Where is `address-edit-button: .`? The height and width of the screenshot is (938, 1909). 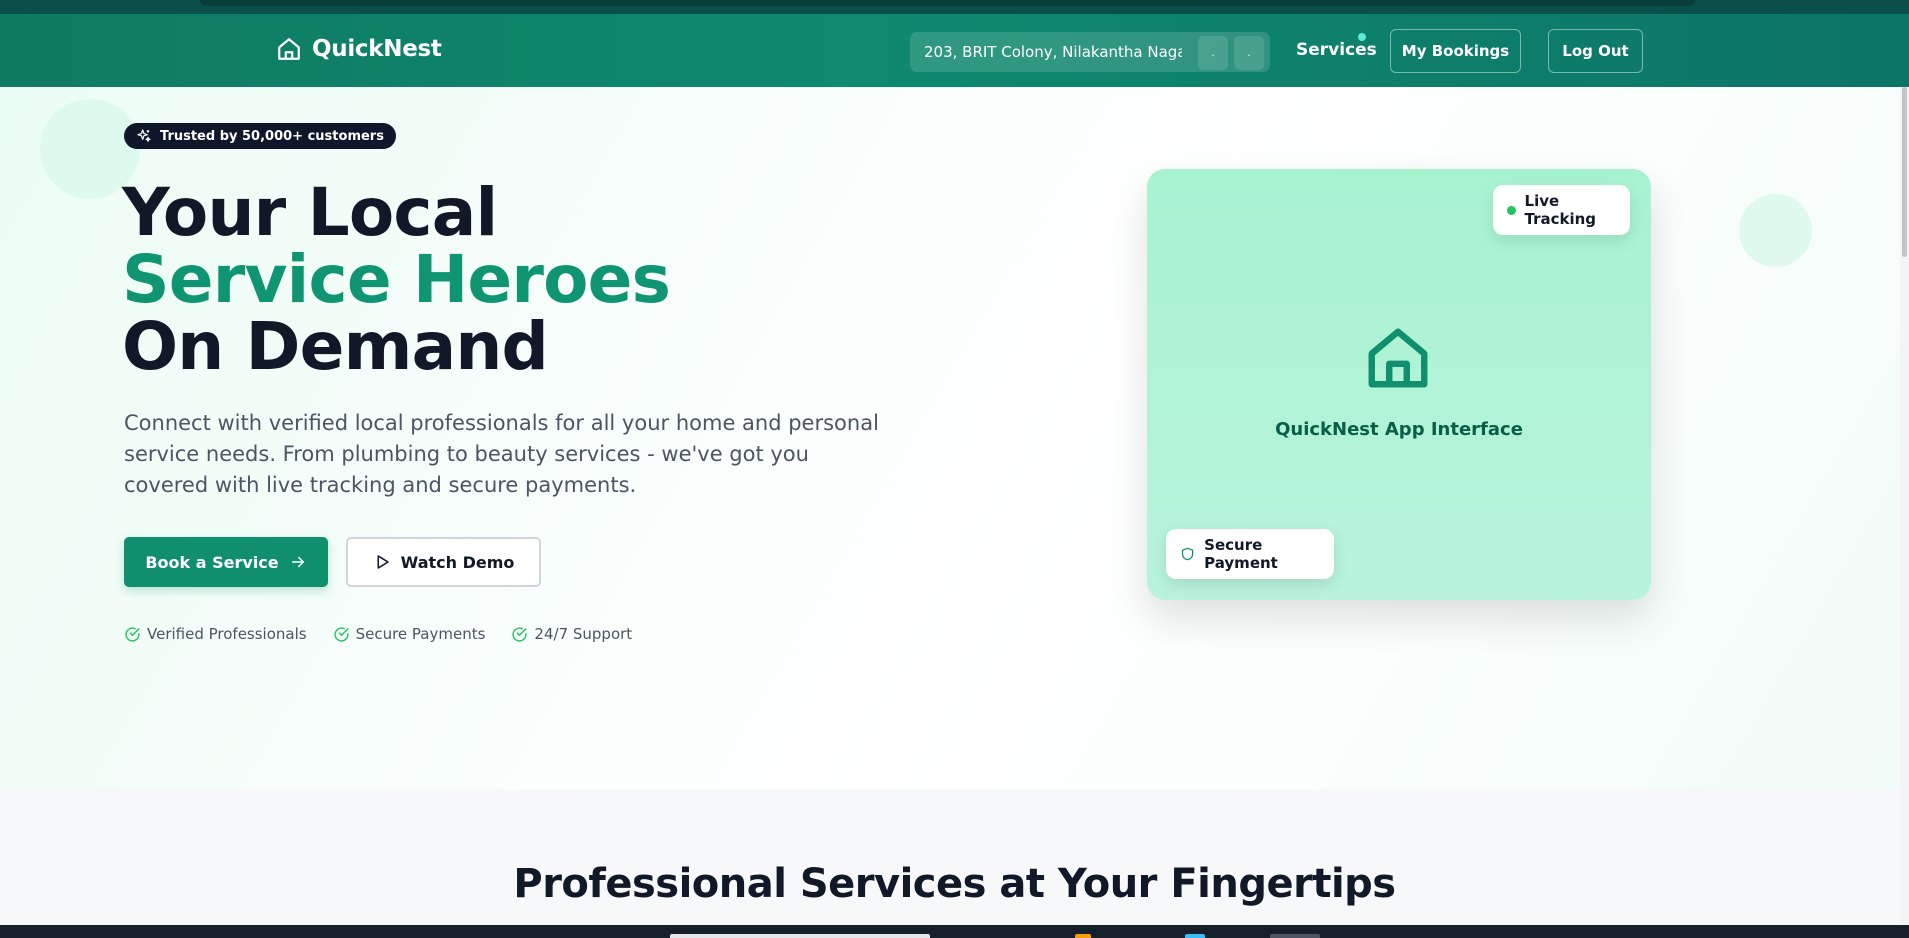 address-edit-button: . is located at coordinates (1213, 53).